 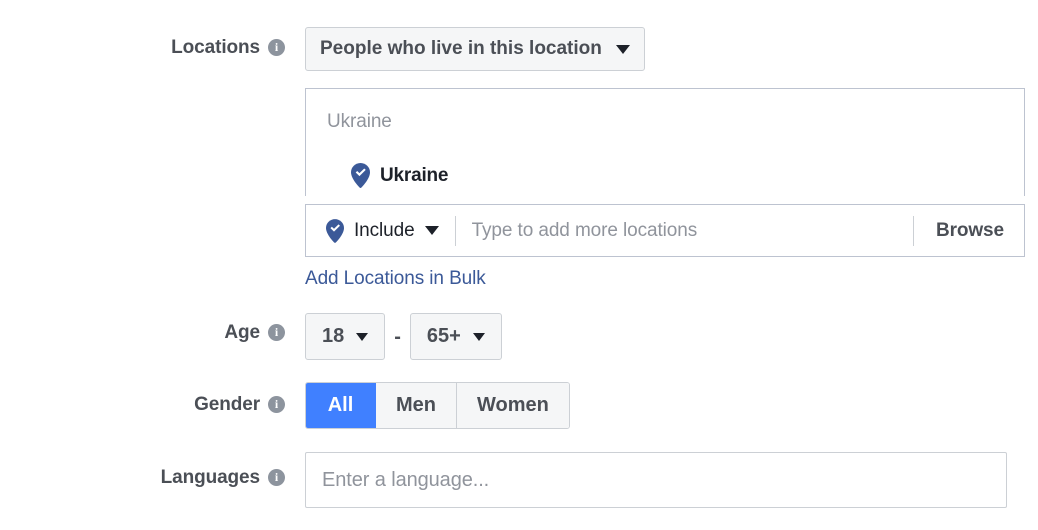 I want to click on gender-option-all: All, so click(x=341, y=405).